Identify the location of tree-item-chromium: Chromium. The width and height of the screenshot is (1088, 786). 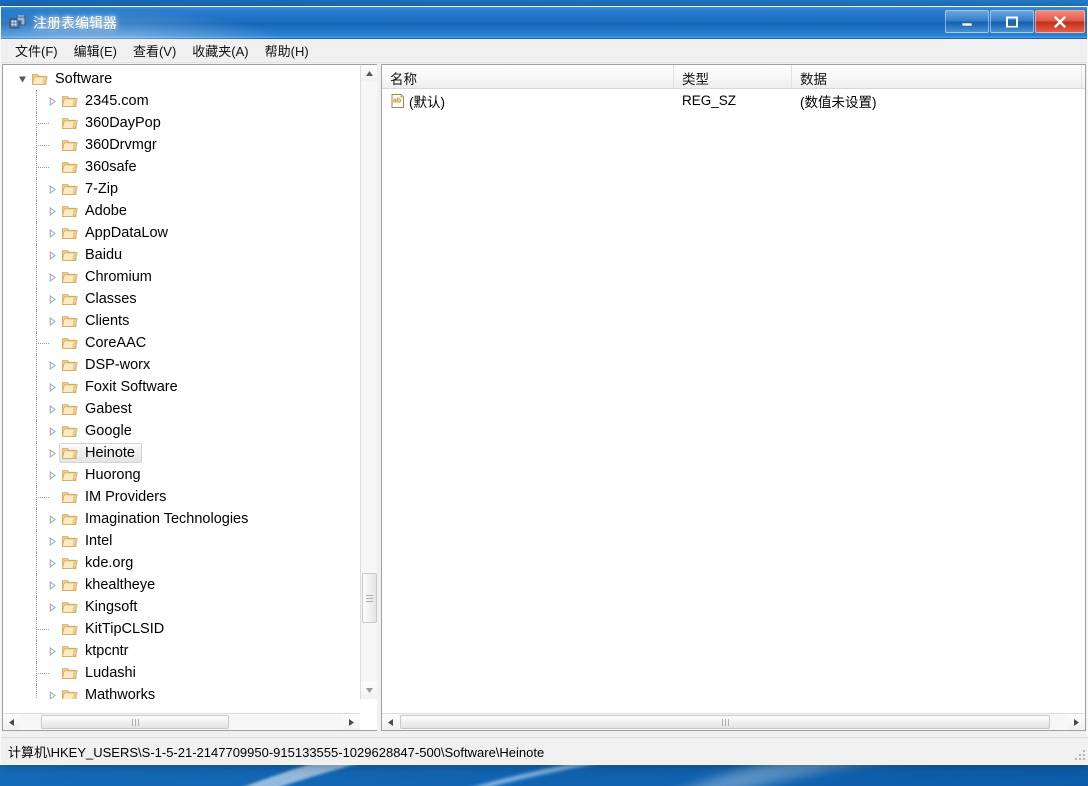
(181, 277).